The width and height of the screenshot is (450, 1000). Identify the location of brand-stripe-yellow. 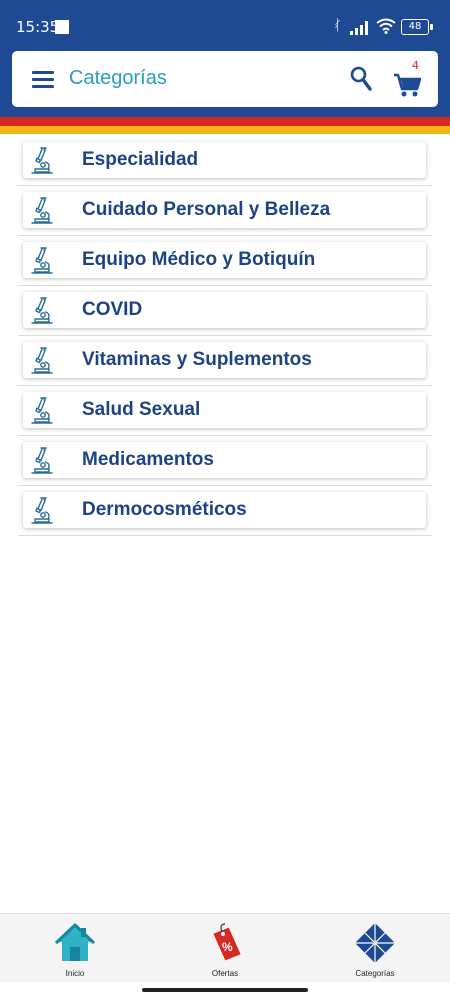
(225, 130).